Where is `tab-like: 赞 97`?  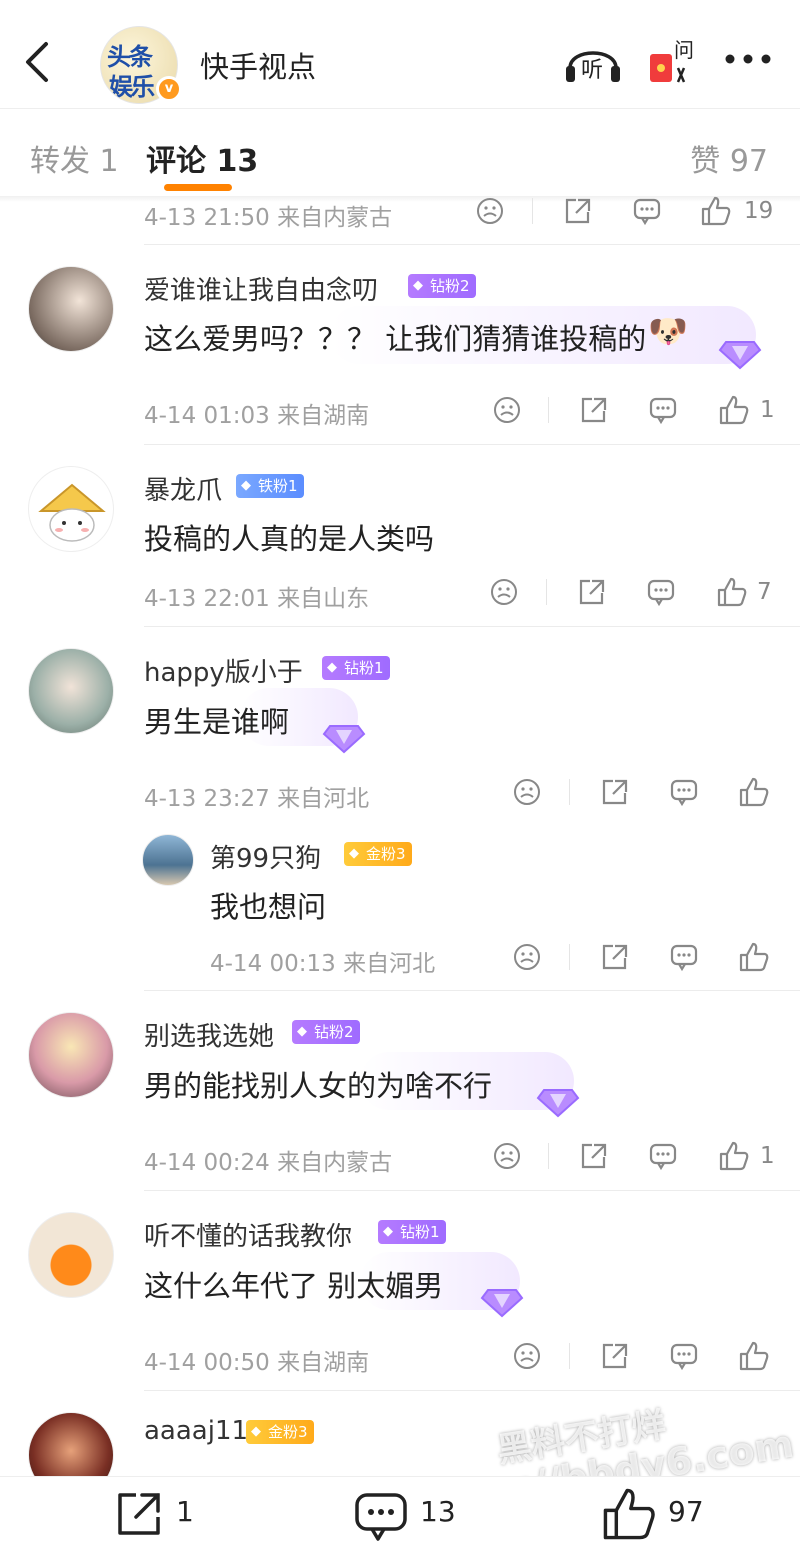 tab-like: 赞 97 is located at coordinates (729, 158).